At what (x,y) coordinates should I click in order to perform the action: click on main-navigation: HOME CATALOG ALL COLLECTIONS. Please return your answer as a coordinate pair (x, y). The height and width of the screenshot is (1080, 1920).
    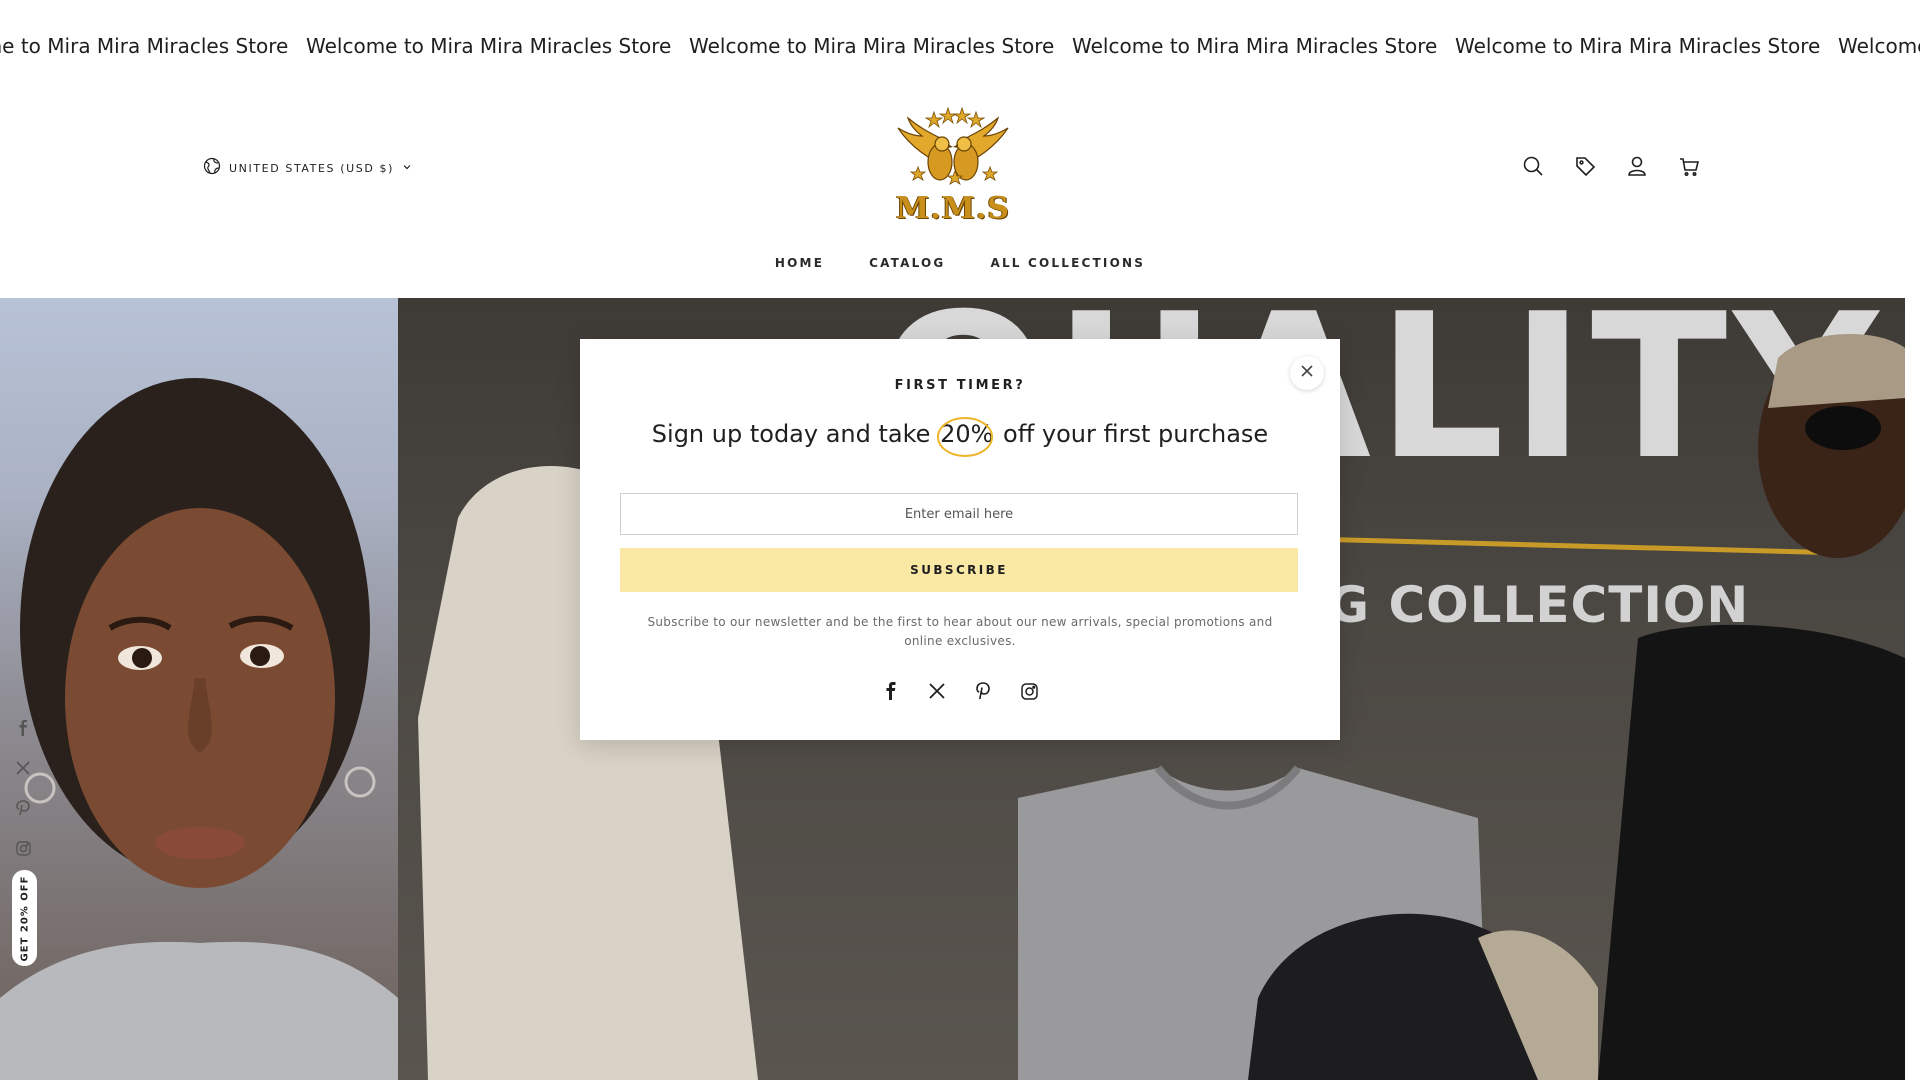
    Looking at the image, I should click on (960, 263).